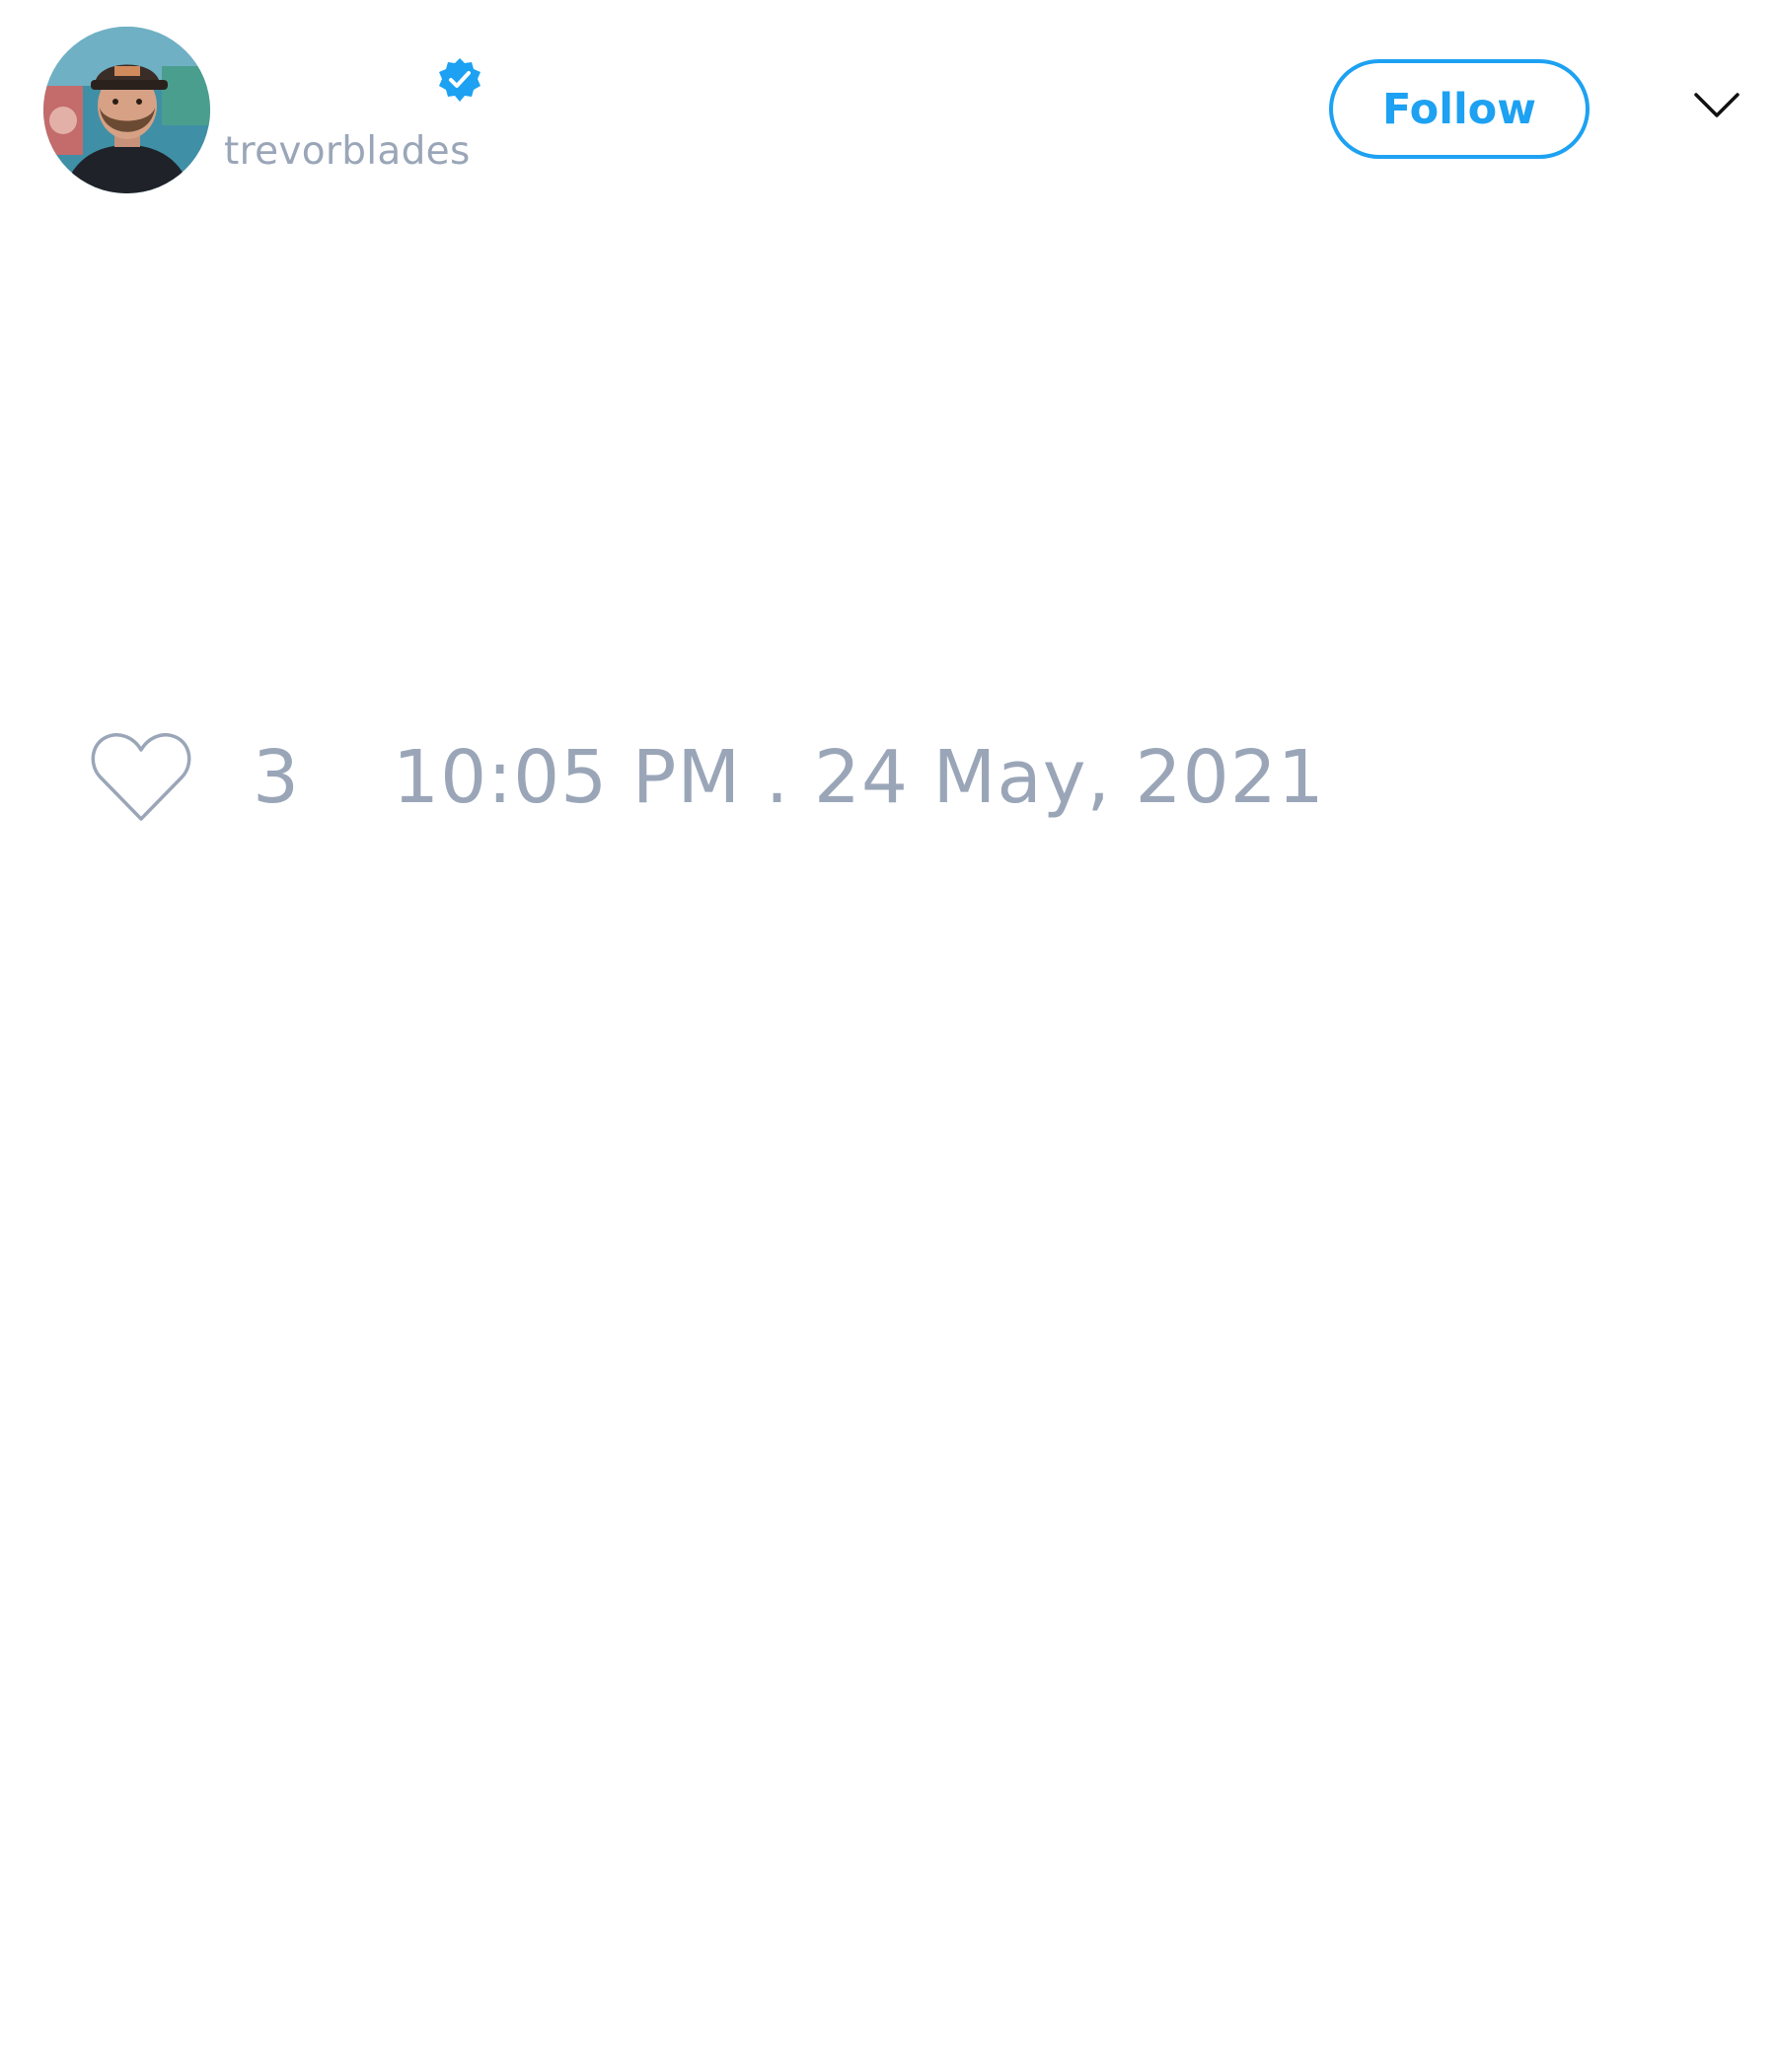  What do you see at coordinates (859, 777) in the screenshot?
I see `timestamp: 10:05 PM . 24 May, 2021` at bounding box center [859, 777].